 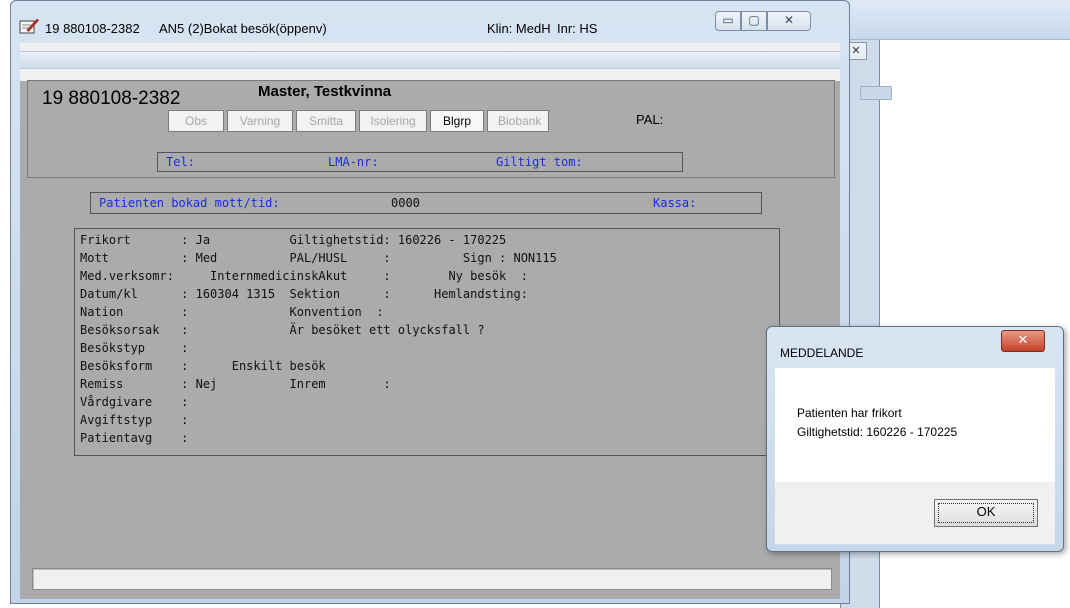 I want to click on booking-box: Patienten bokad mott/tid: 0000 Kassa:, so click(x=426, y=203).